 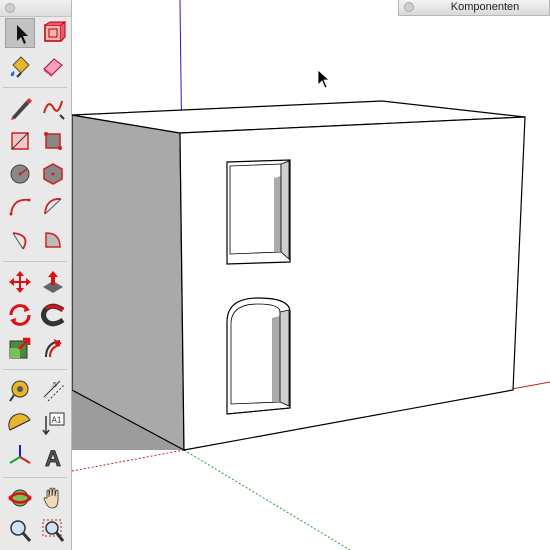 I want to click on dimension-button: .5, so click(x=53, y=390).